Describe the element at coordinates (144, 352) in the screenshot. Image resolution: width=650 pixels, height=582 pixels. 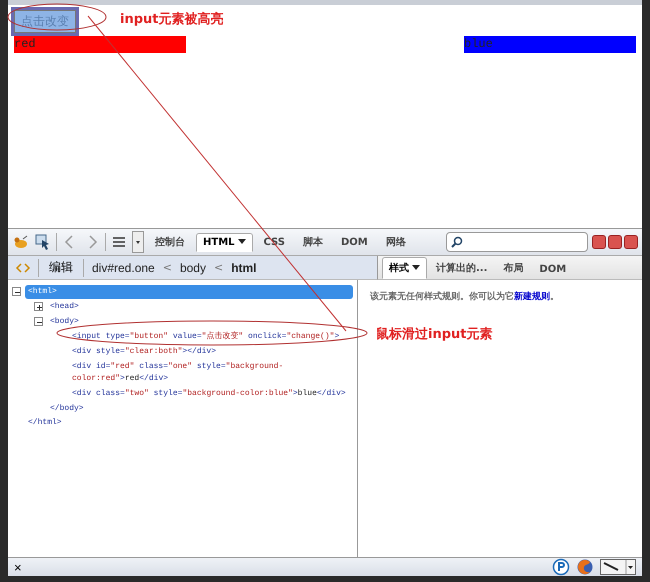
I see `html-node: <div style="clear:both"></div>` at that location.